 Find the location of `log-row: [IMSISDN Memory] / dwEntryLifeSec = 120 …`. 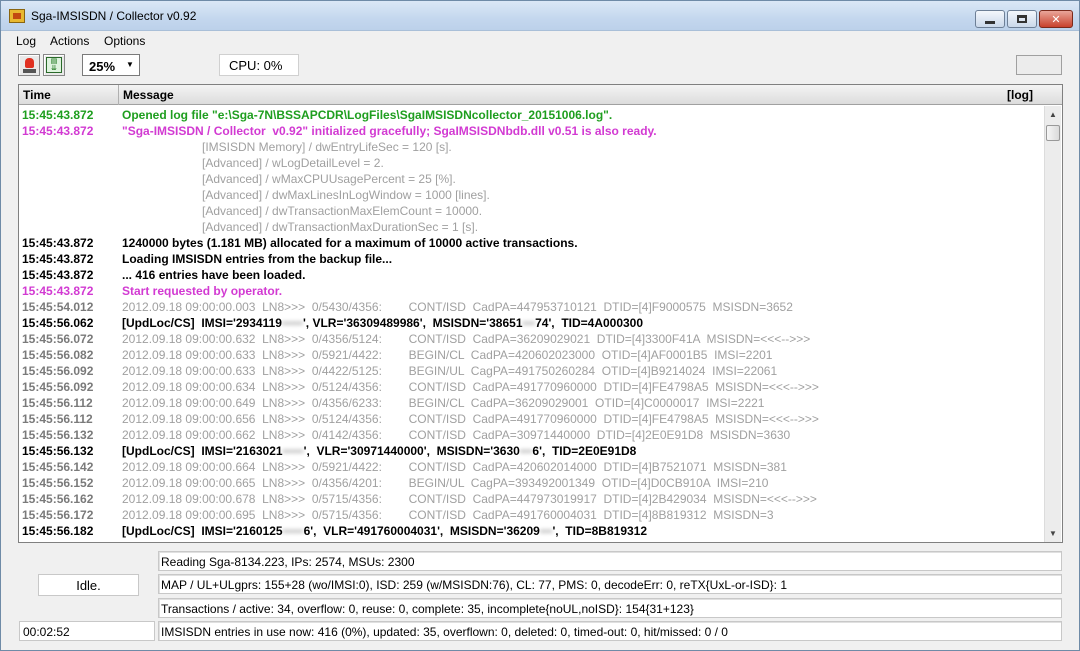

log-row: [IMSISDN Memory] / dwEntryLifeSec = 120 … is located at coordinates (529, 146).